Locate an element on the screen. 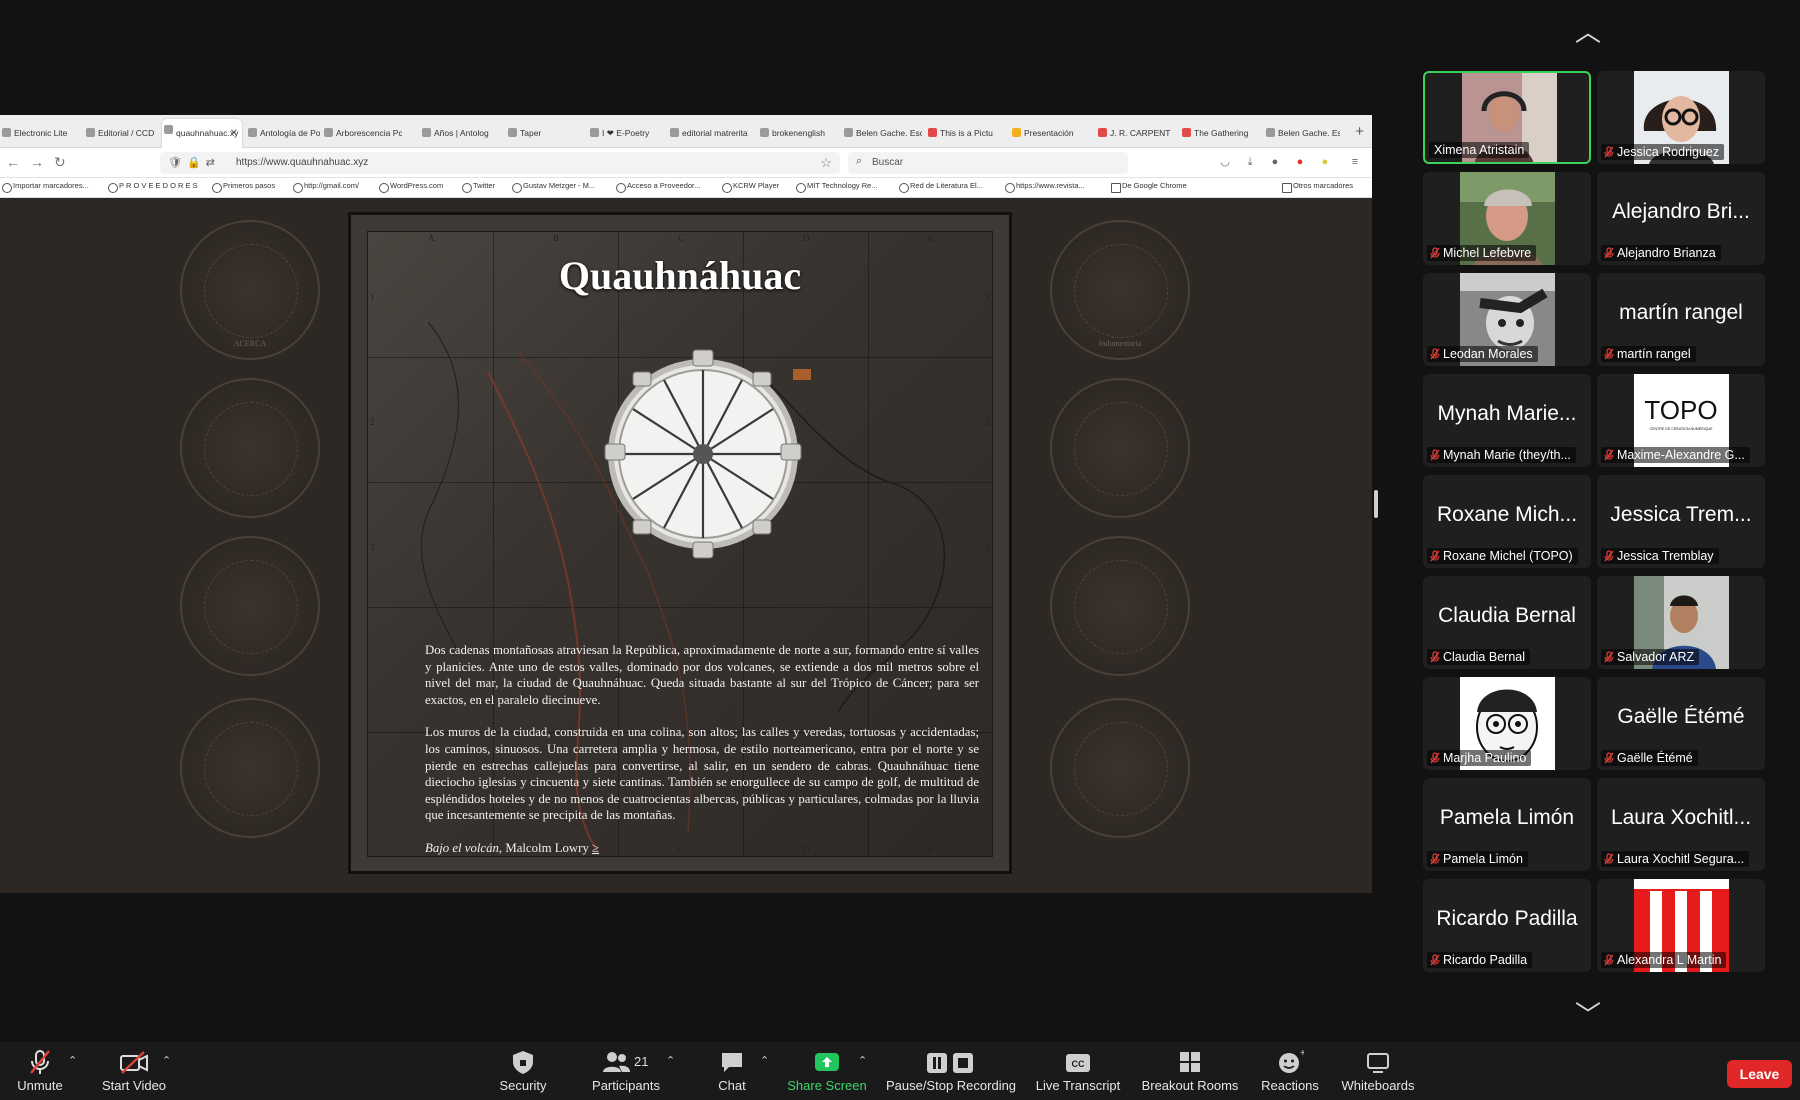  nav-medallion: ACERCA is located at coordinates (250, 290).